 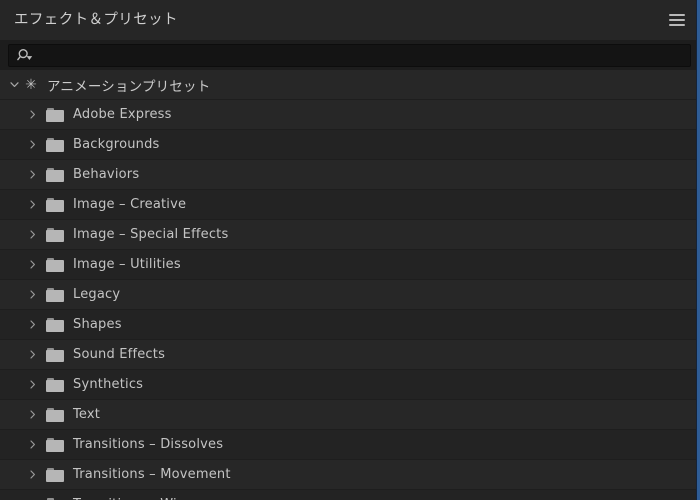 I want to click on tree-item-row: Shapes, so click(x=350, y=325).